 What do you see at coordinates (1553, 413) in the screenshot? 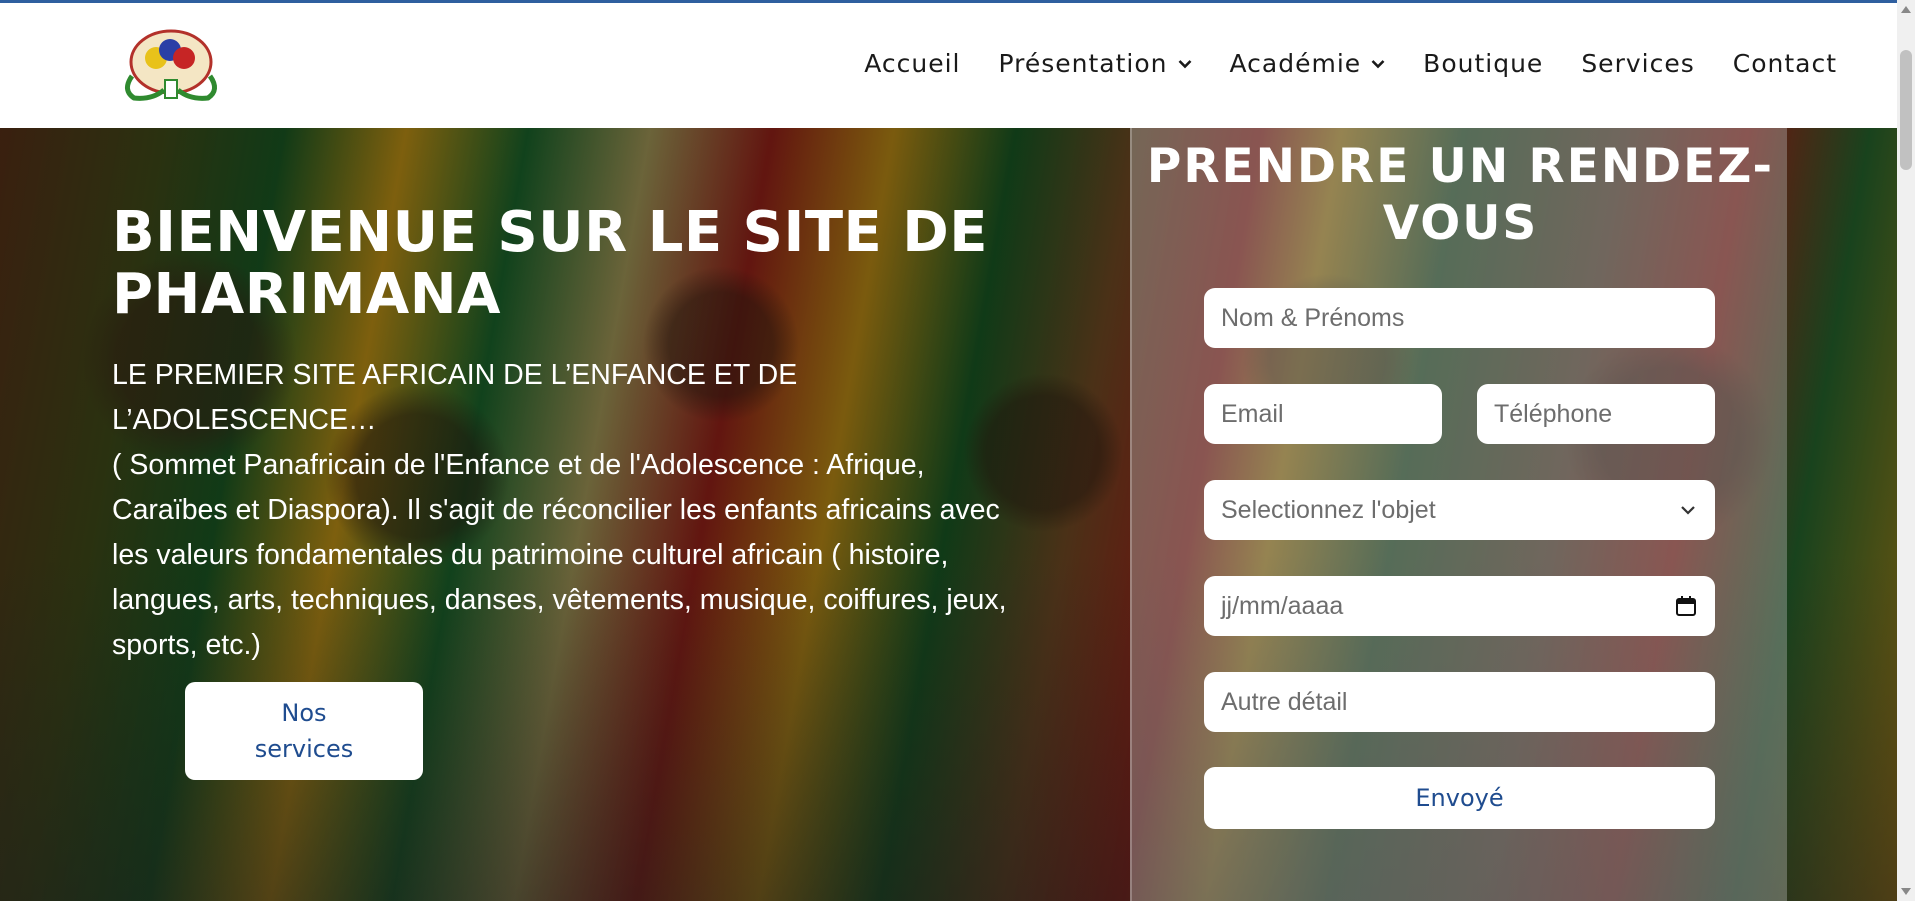
I see `phone-placeholder: Téléphone` at bounding box center [1553, 413].